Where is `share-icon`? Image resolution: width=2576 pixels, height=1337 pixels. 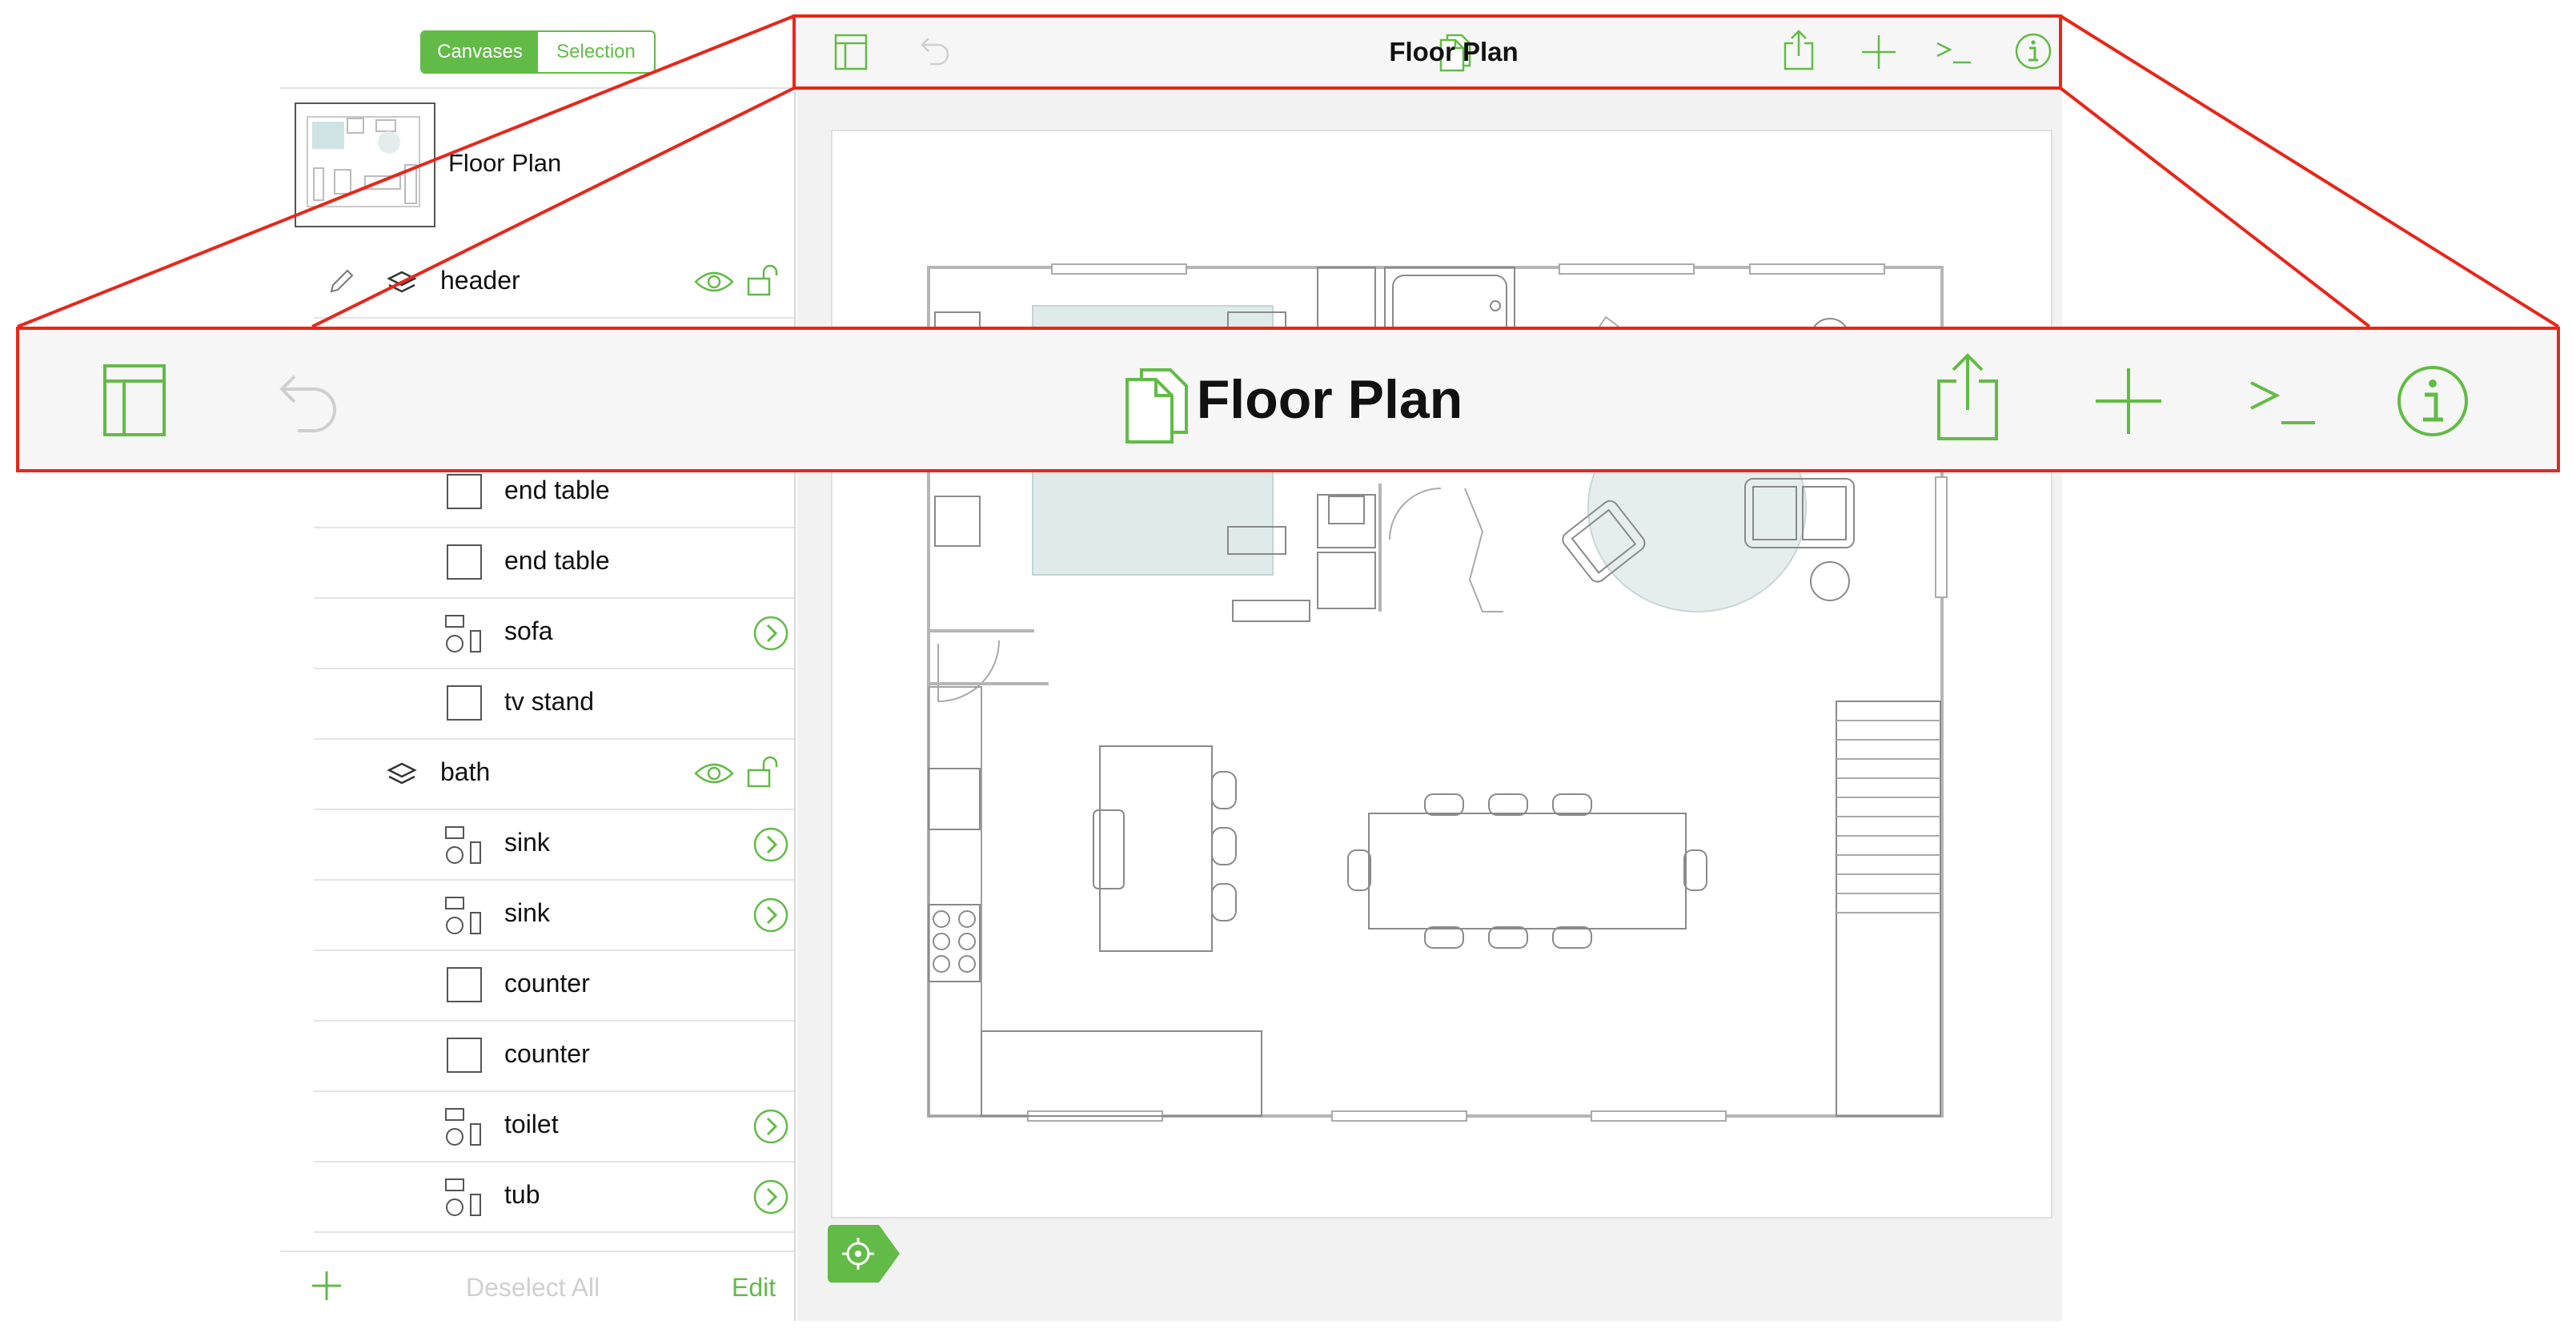 share-icon is located at coordinates (1968, 396).